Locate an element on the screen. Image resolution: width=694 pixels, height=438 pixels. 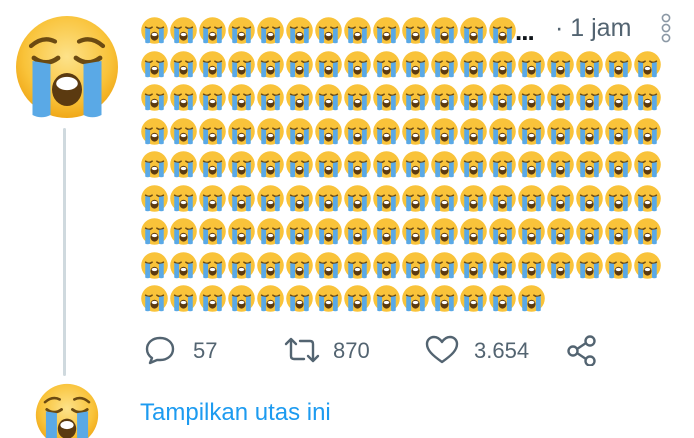
tweet-action-bar: 57 870 3.654 is located at coordinates (347, 350).